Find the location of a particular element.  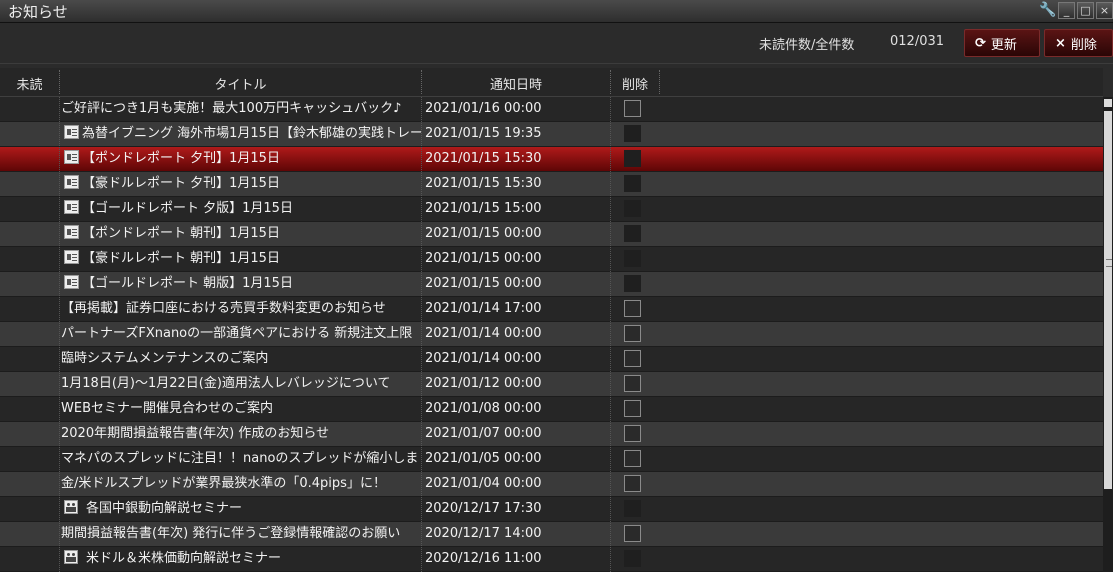

refresh-button: ⟳ 更新 is located at coordinates (1002, 43).